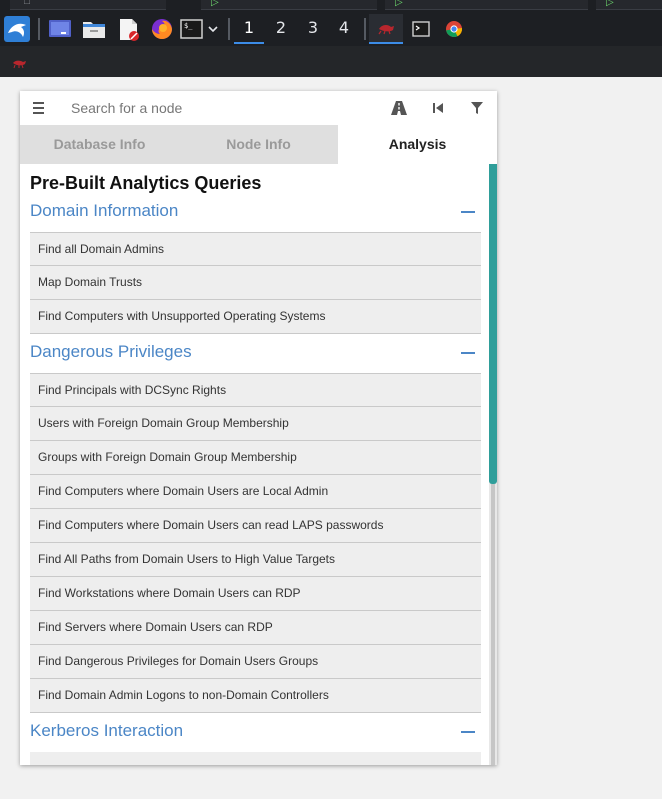 The width and height of the screenshot is (662, 811). I want to click on text-editor-icon, so click(128, 29).